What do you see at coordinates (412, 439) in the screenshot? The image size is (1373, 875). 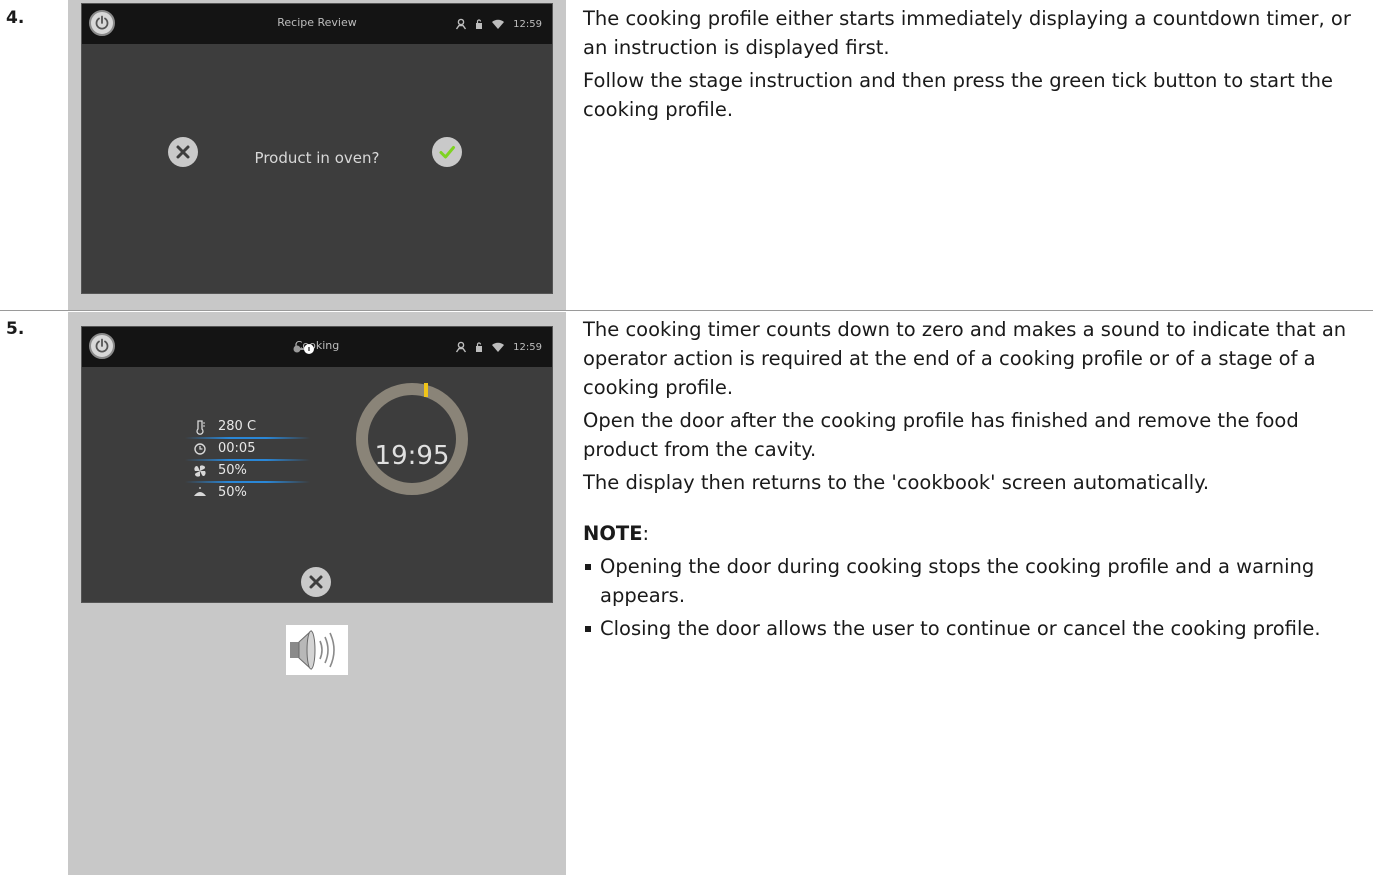 I see `timer-ring` at bounding box center [412, 439].